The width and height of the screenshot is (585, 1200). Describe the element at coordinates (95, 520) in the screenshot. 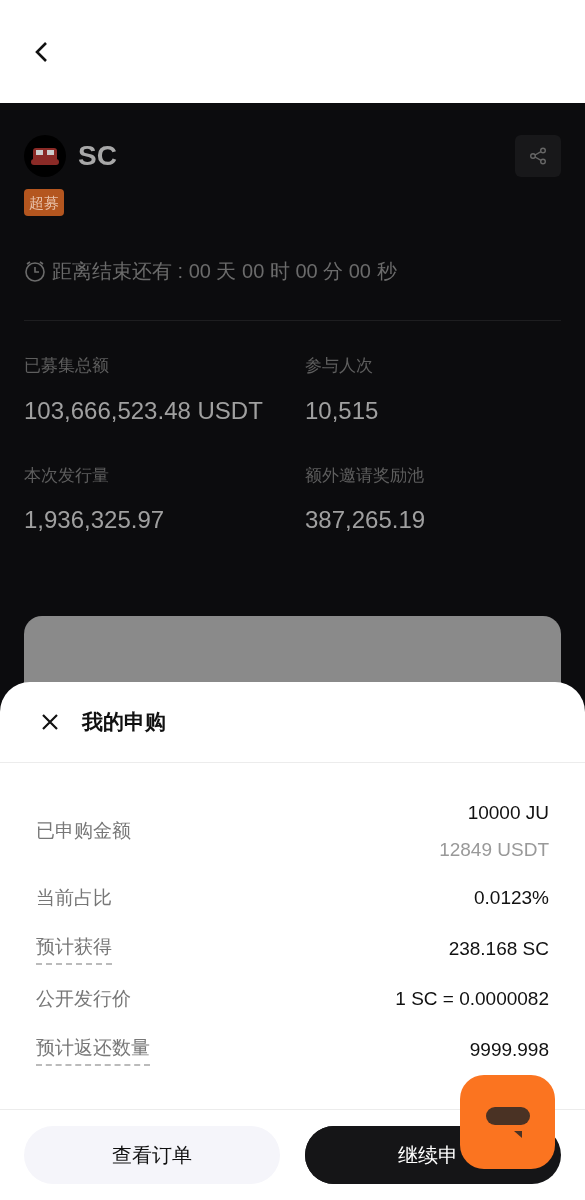

I see `stat-value: 1,936,325.97` at that location.